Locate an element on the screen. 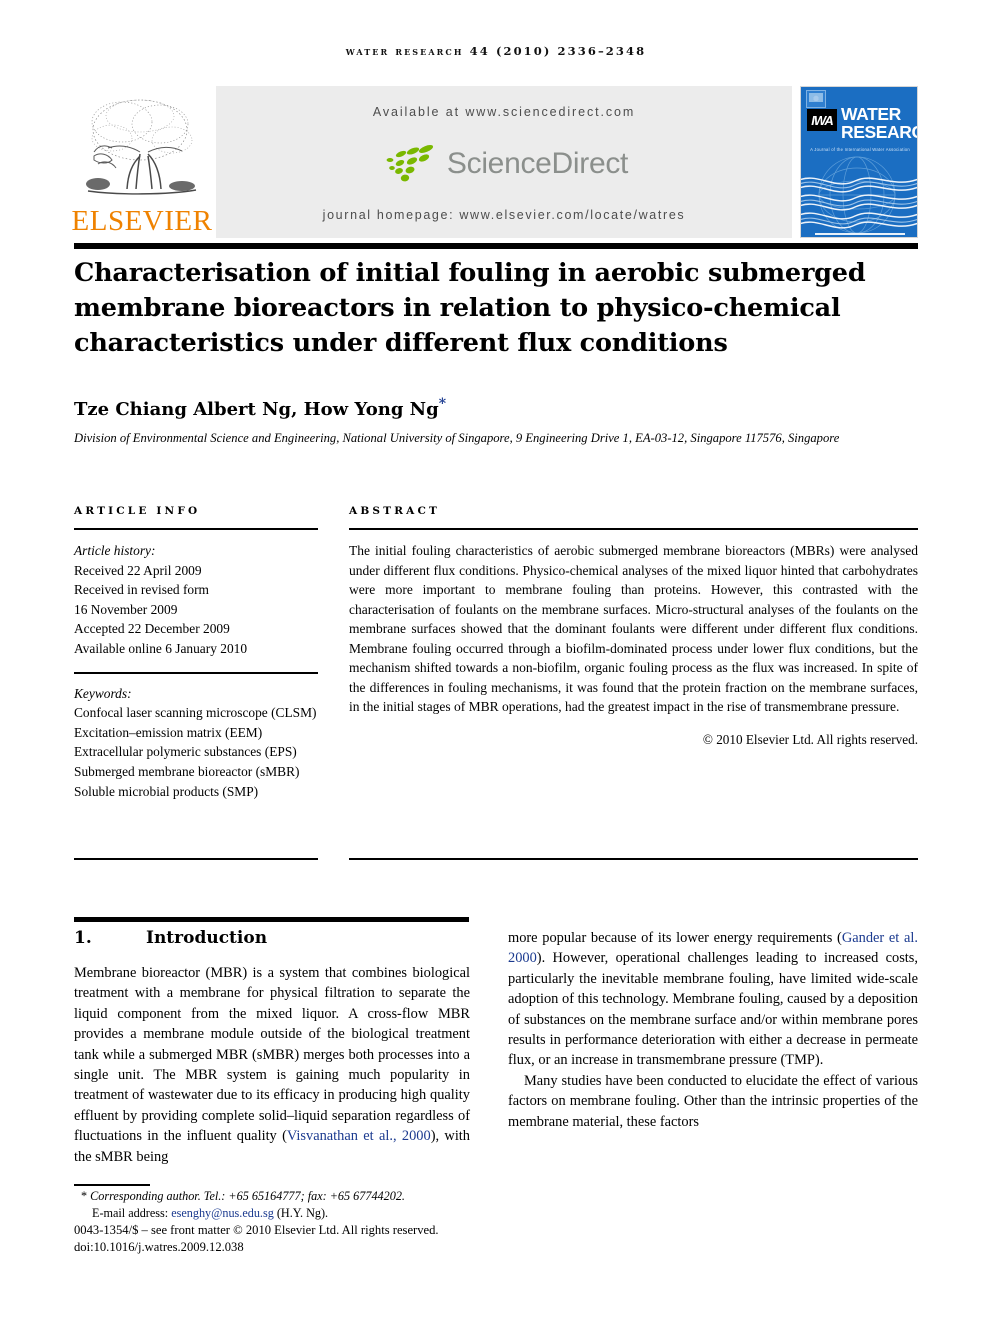 The image size is (992, 1323). author-names: Tze Chiang Albert Ng, How Yong Ng is located at coordinates (256, 409).